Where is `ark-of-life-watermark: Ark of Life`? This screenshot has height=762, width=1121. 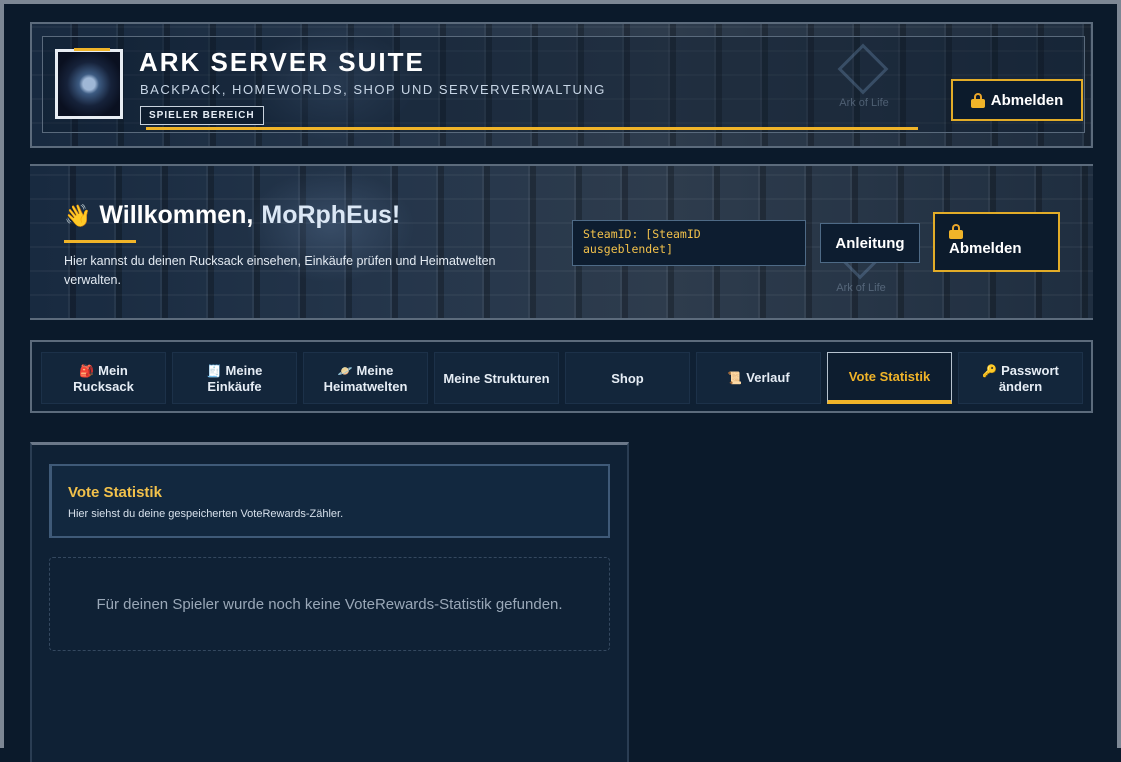
ark-of-life-watermark: Ark of Life is located at coordinates (863, 79).